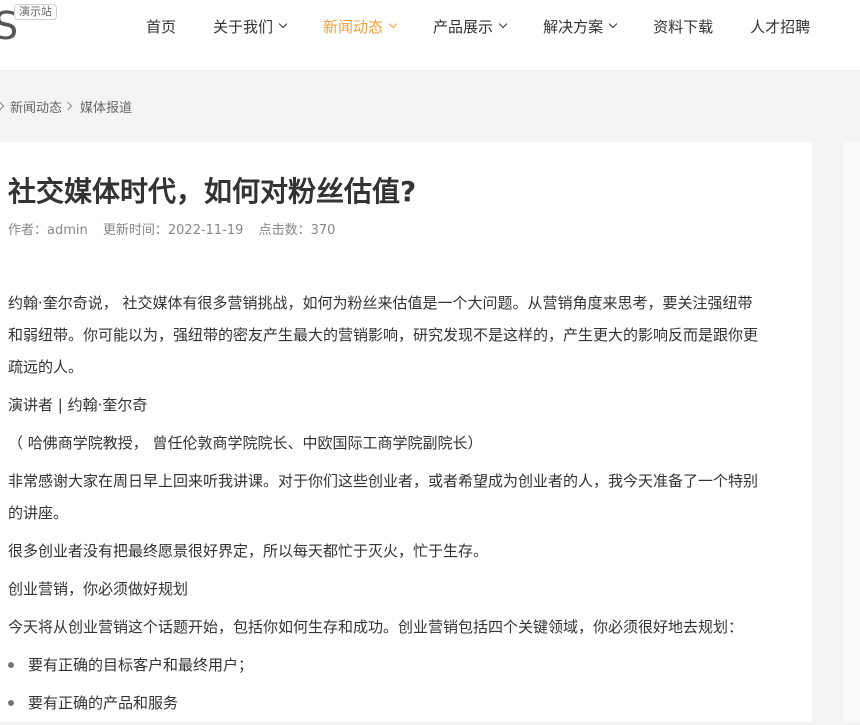 The image size is (860, 725). What do you see at coordinates (387, 665) in the screenshot?
I see `list-item: 要有正确的目标客户和最终用户；` at bounding box center [387, 665].